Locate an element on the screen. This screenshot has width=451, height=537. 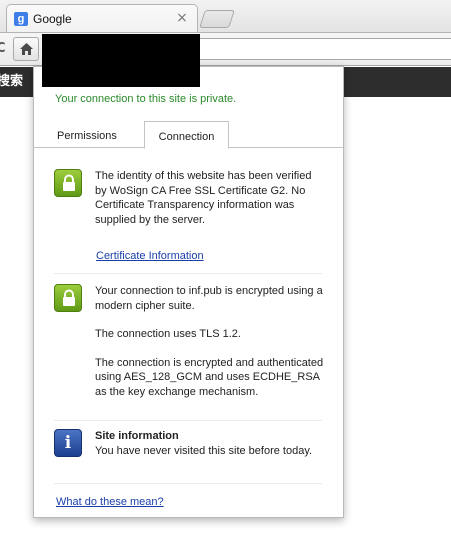
browser-tab-google: g Google × is located at coordinates (102, 18).